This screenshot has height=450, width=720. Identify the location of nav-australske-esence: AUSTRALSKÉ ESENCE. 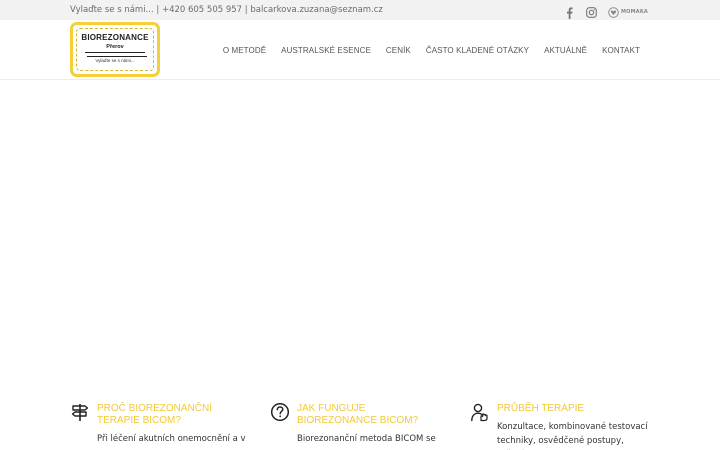
(326, 50).